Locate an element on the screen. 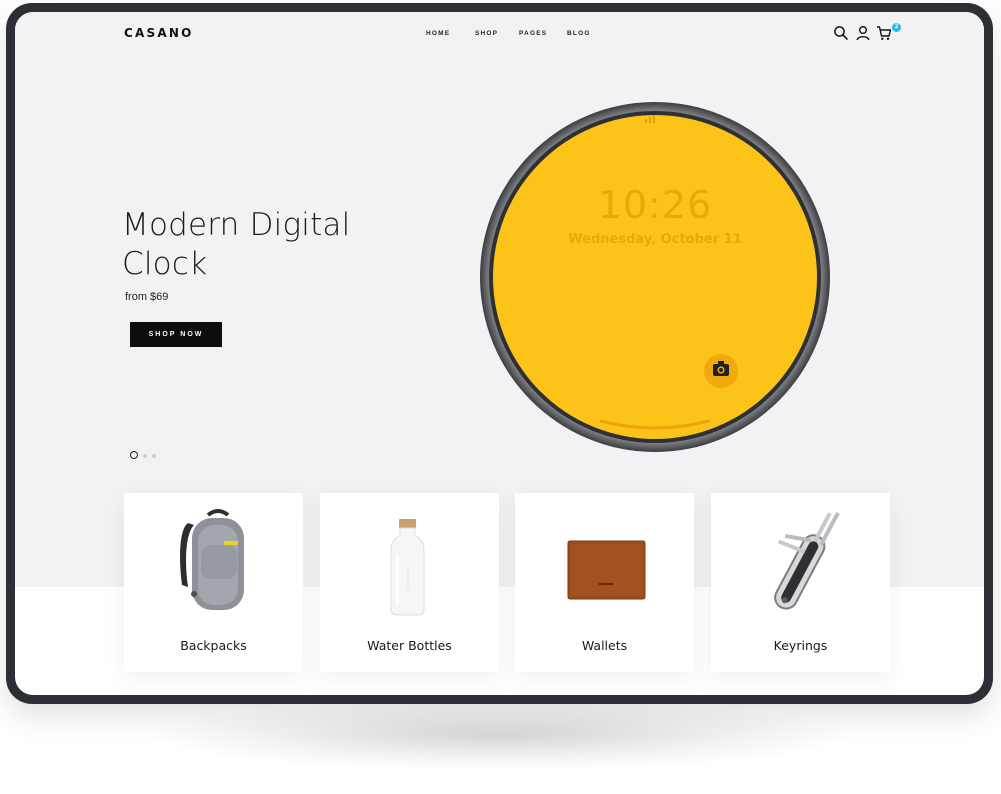 Image resolution: width=1001 pixels, height=794 pixels. hero-title-line2: Clock is located at coordinates (165, 264).